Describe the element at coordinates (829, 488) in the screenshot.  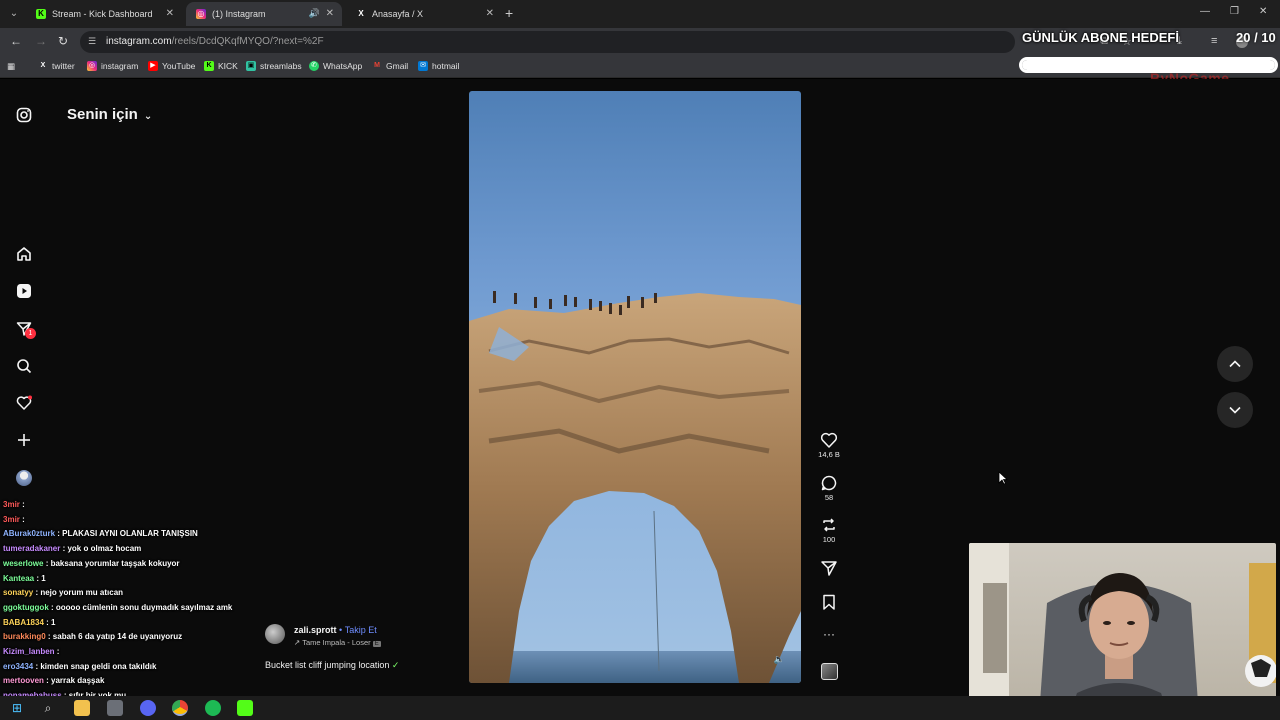
I see `comment-action: 58` at that location.